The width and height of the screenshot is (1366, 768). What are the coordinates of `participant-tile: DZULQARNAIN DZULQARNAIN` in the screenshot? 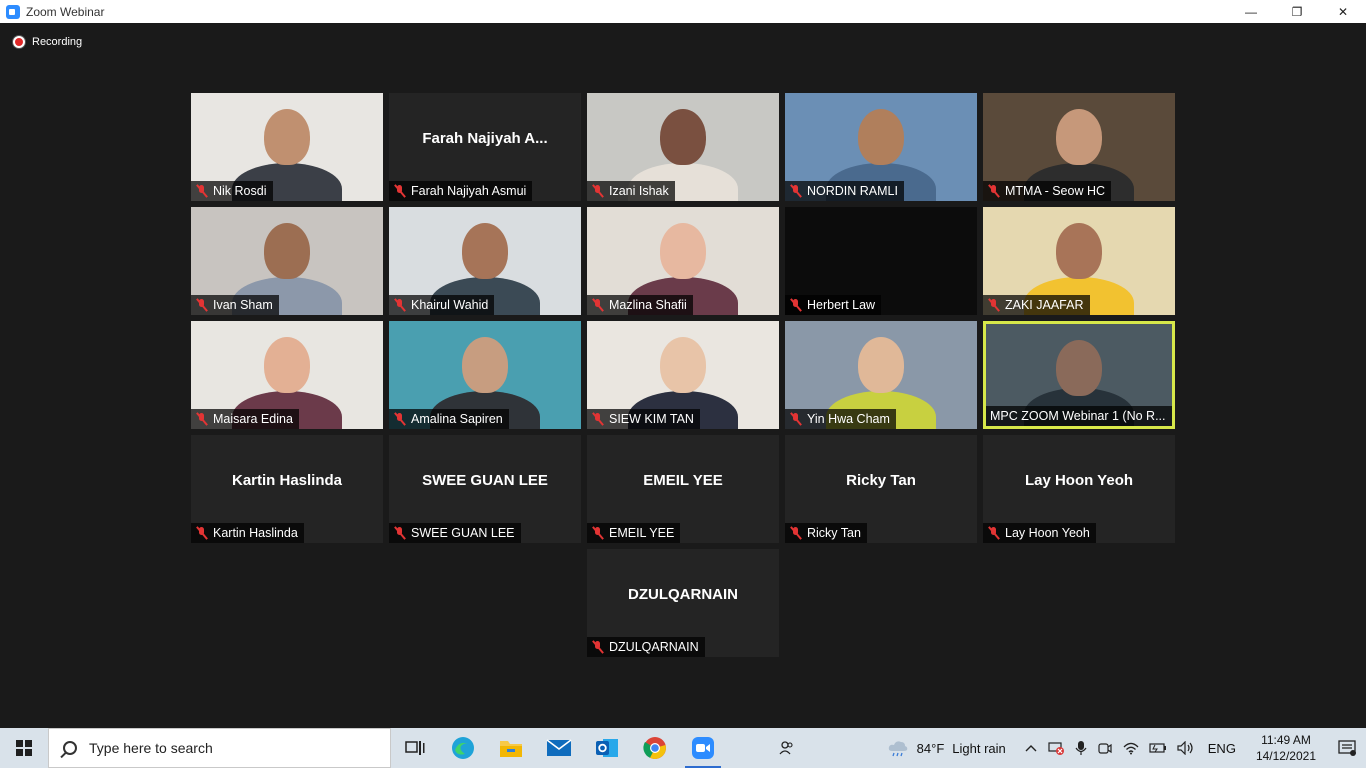 It's located at (683, 603).